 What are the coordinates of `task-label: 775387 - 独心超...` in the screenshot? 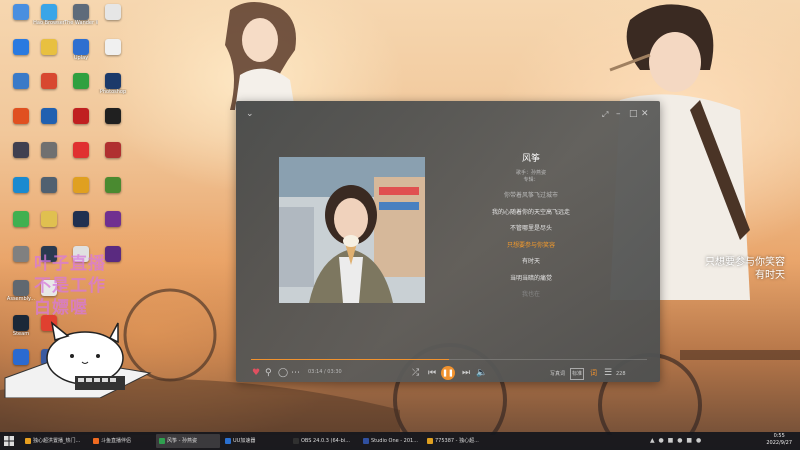 It's located at (457, 441).